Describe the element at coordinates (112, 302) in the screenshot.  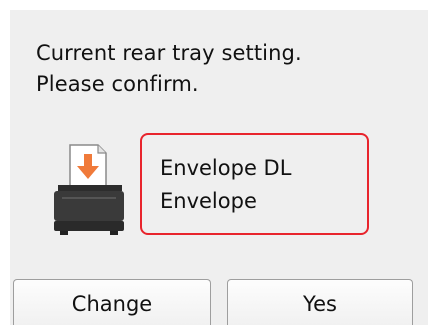
I see `change-button: Change` at that location.